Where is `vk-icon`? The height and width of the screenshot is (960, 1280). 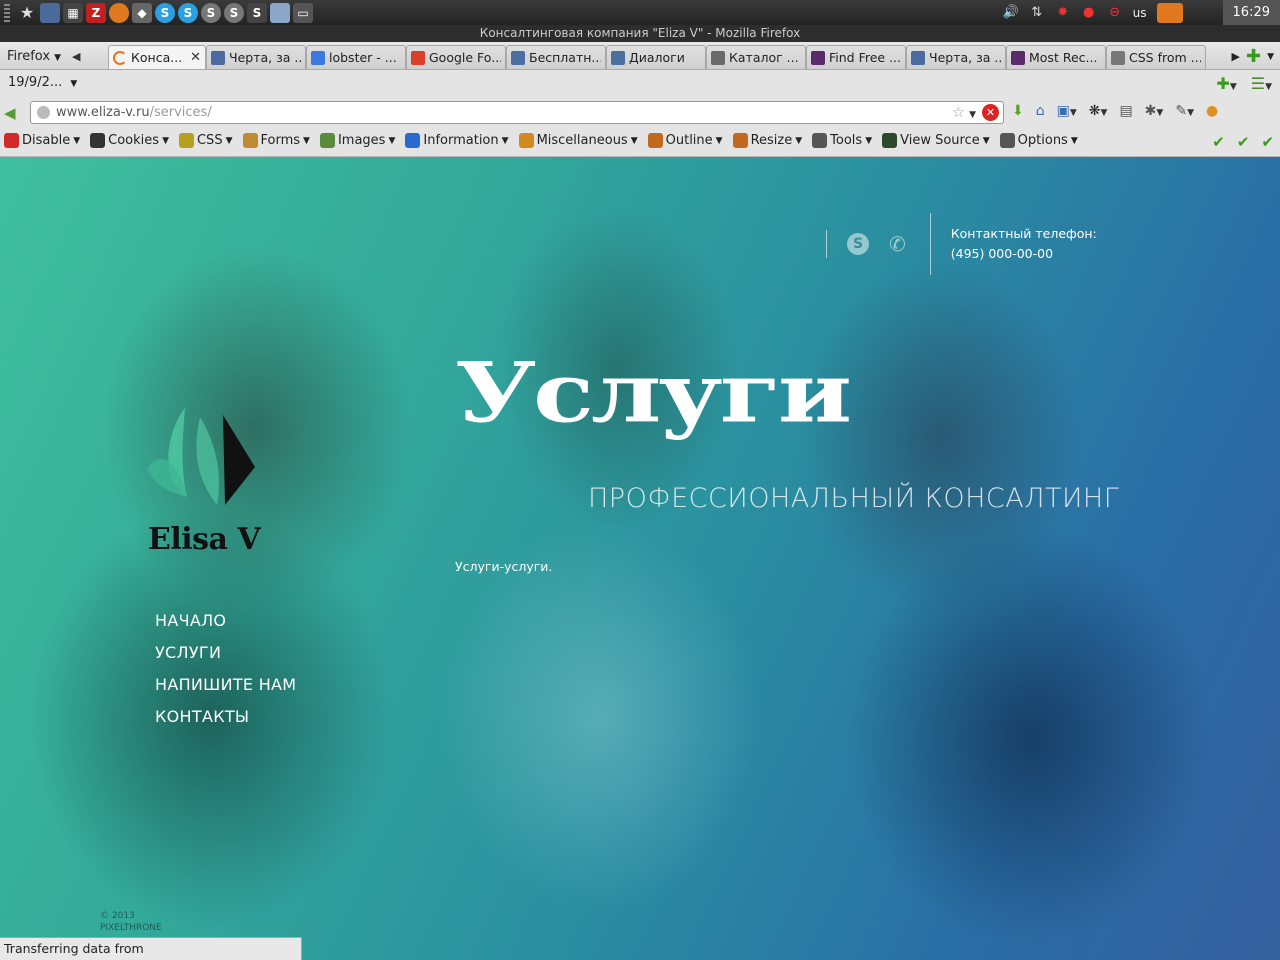
vk-icon is located at coordinates (618, 57).